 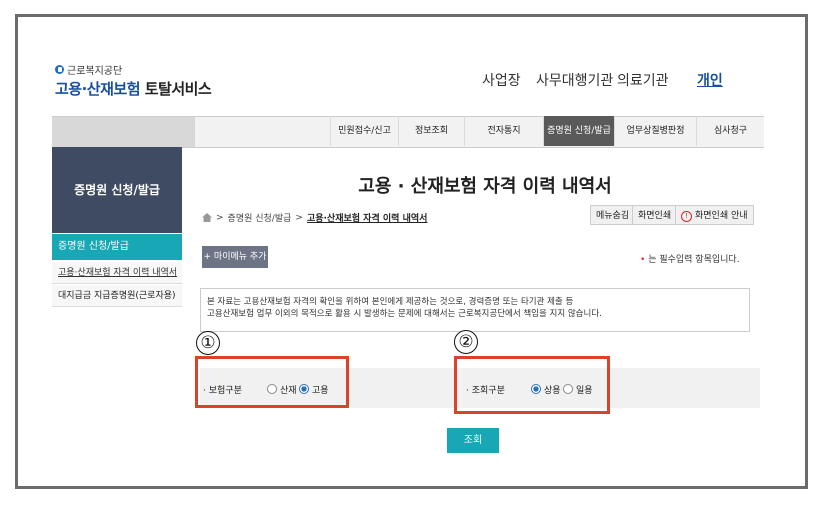 I want to click on radio-regular, so click(x=536, y=389).